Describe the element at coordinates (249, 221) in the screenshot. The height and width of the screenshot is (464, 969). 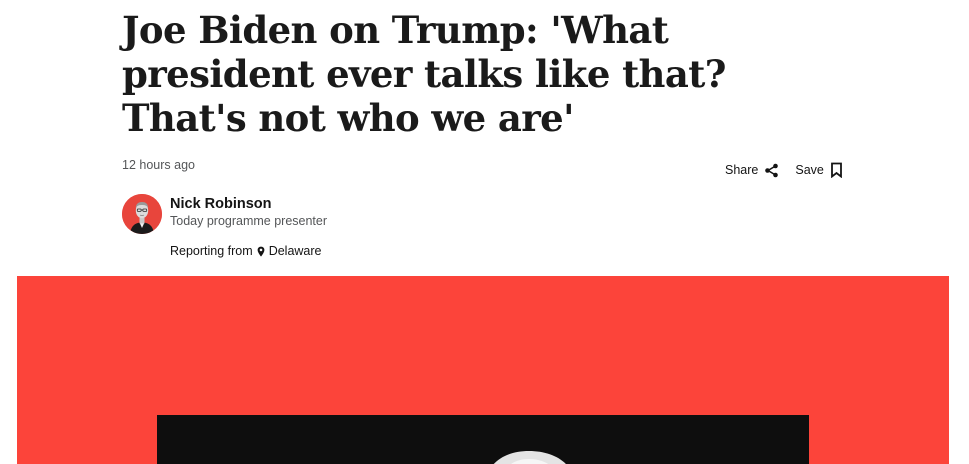
I see `author-role: Today programme presenter` at that location.